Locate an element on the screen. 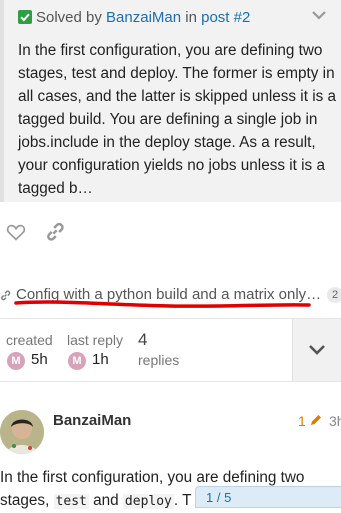 This screenshot has width=341, height=513. in-word: in is located at coordinates (191, 17).